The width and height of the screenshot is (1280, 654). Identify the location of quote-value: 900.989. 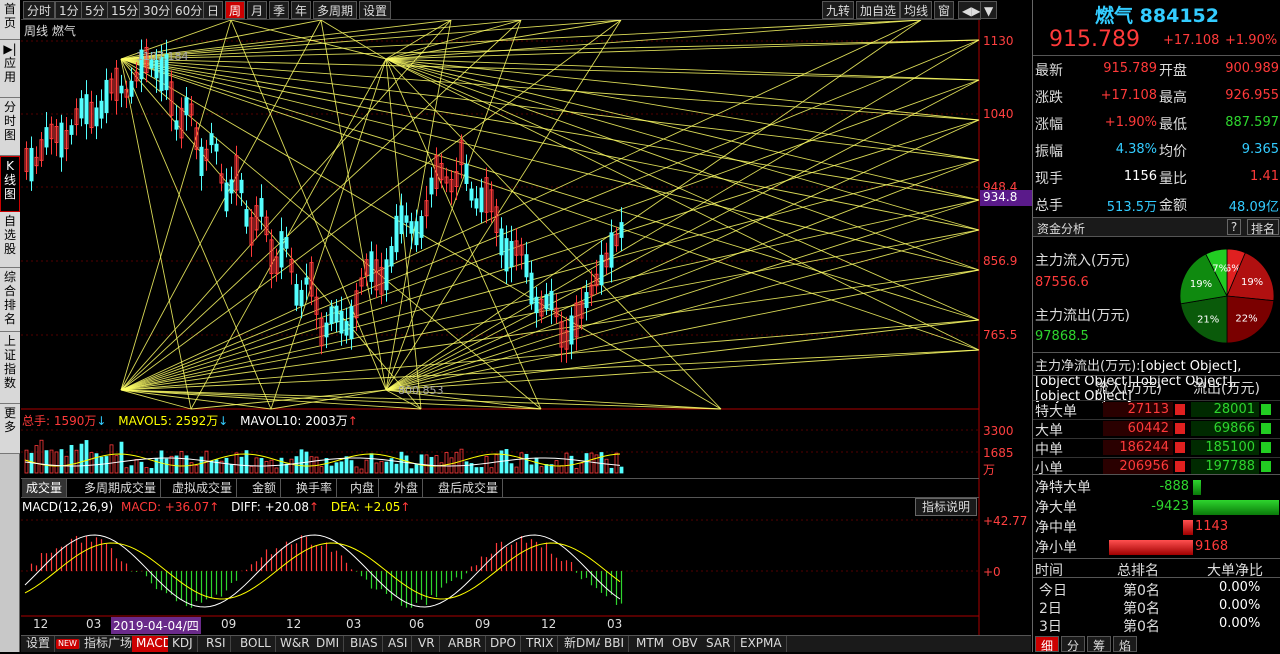
(1252, 68).